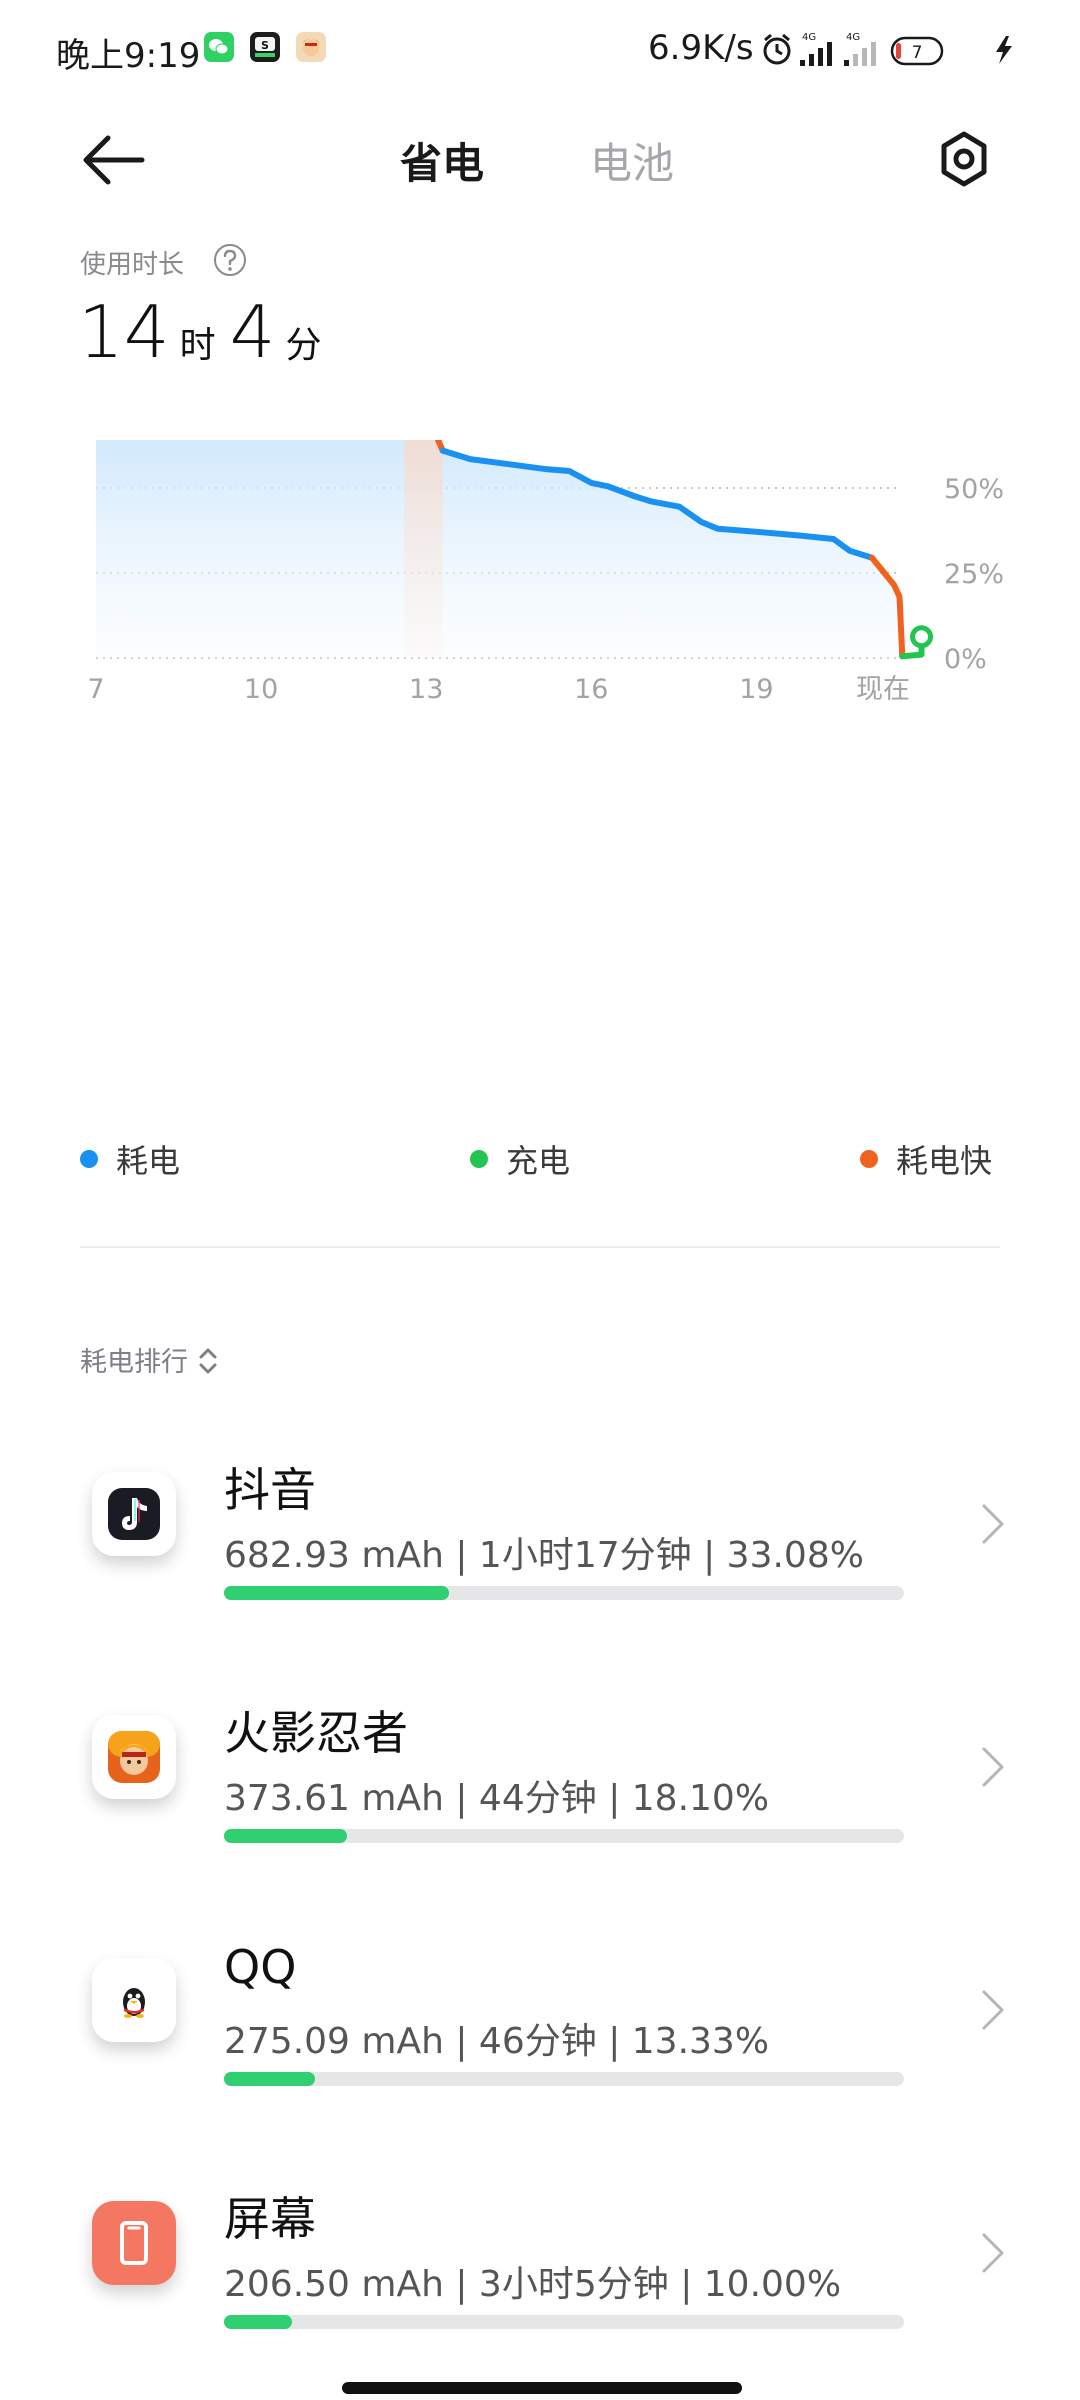 This screenshot has height=2400, width=1080. Describe the element at coordinates (816, 49) in the screenshot. I see `signal-strength-icon: 4G` at that location.